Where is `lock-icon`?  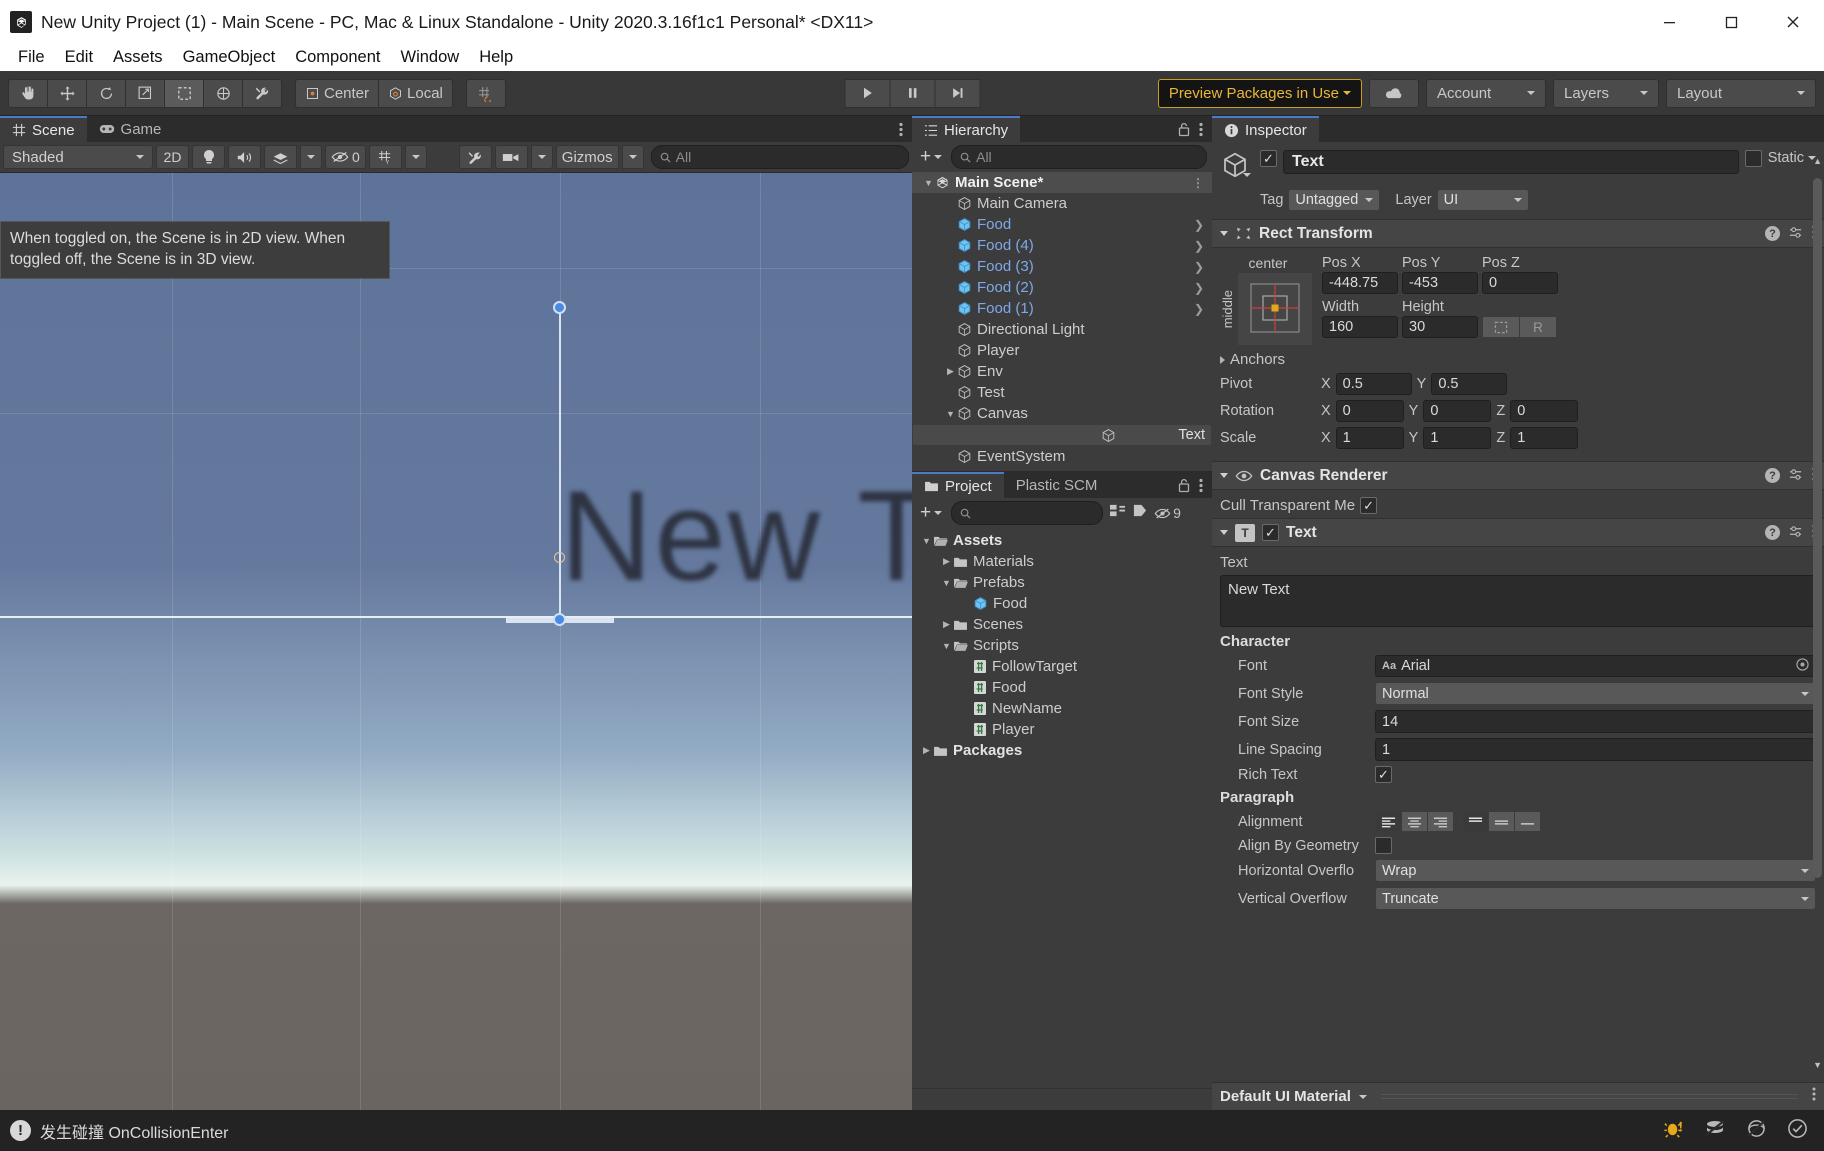 lock-icon is located at coordinates (1184, 132).